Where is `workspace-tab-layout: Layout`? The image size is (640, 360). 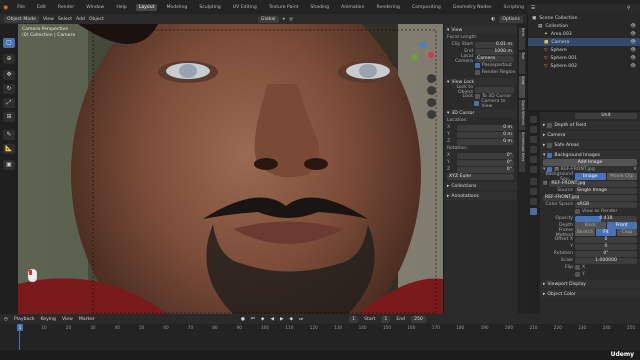 workspace-tab-layout: Layout is located at coordinates (146, 7).